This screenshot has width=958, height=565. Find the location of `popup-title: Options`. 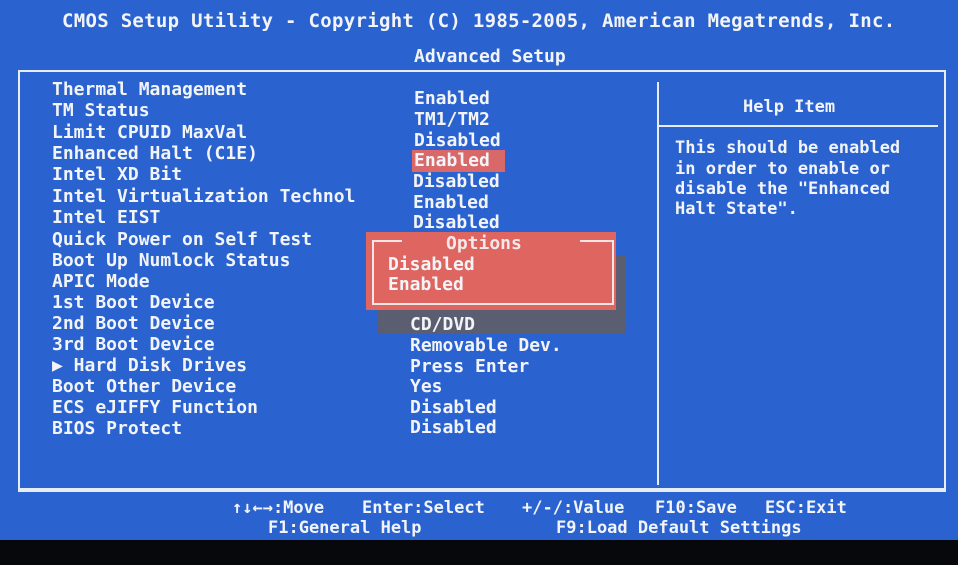

popup-title: Options is located at coordinates (484, 243).